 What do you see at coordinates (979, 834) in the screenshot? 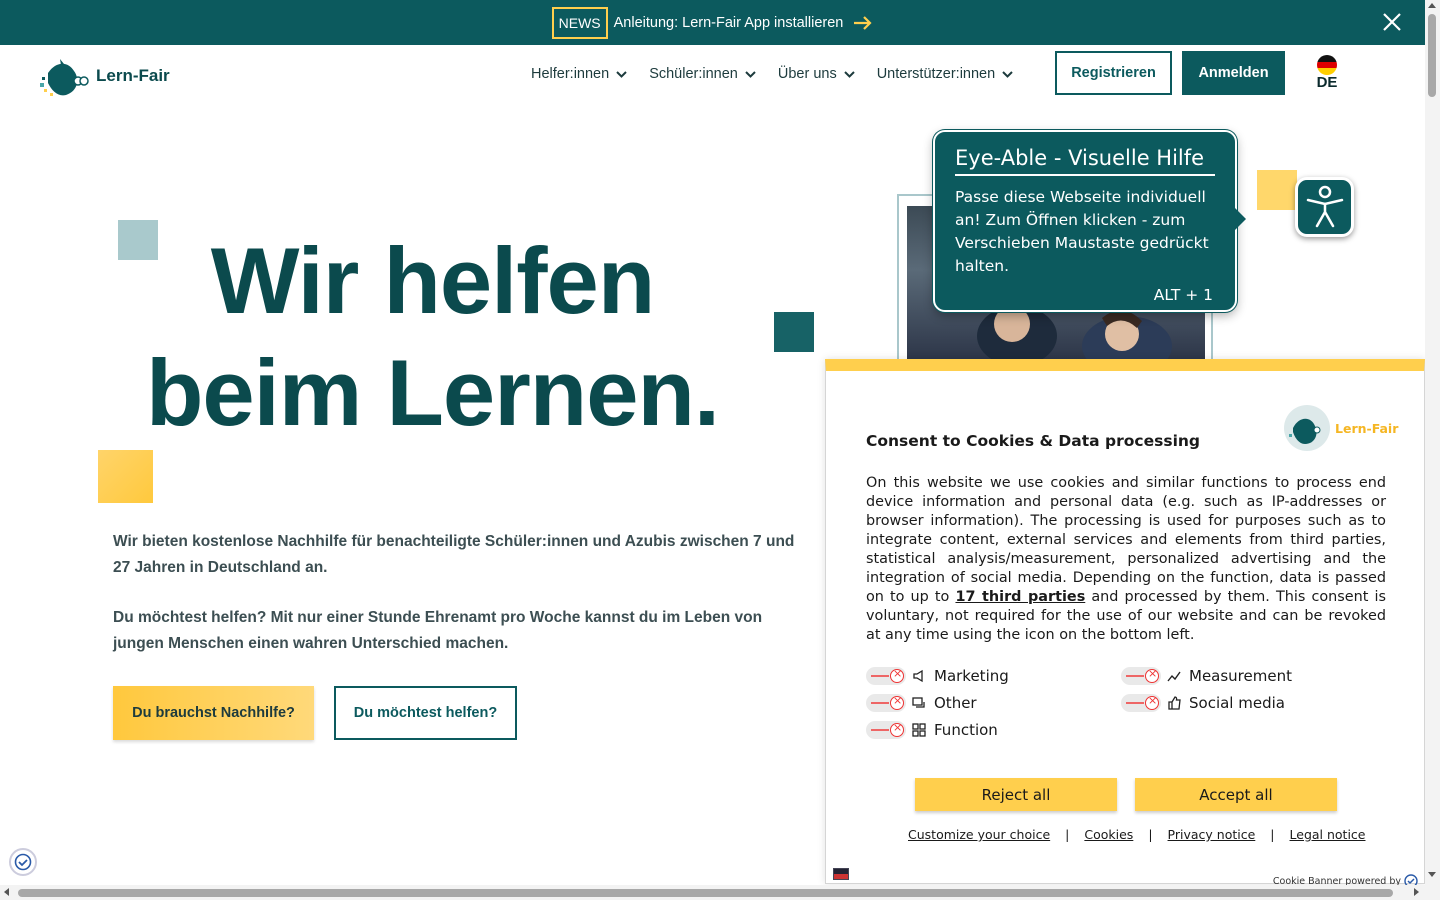
I see `customize-link: Customize your choice` at bounding box center [979, 834].